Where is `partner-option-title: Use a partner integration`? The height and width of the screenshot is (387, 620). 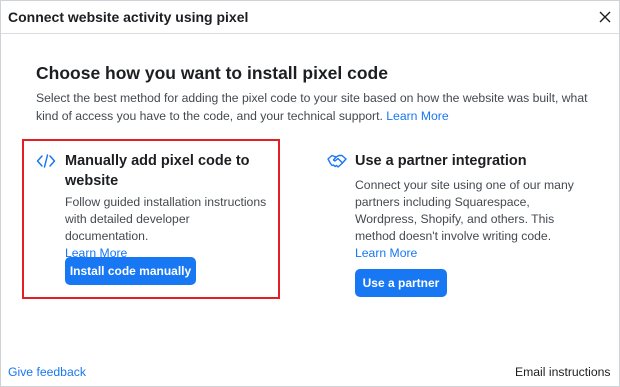 partner-option-title: Use a partner integration is located at coordinates (441, 161).